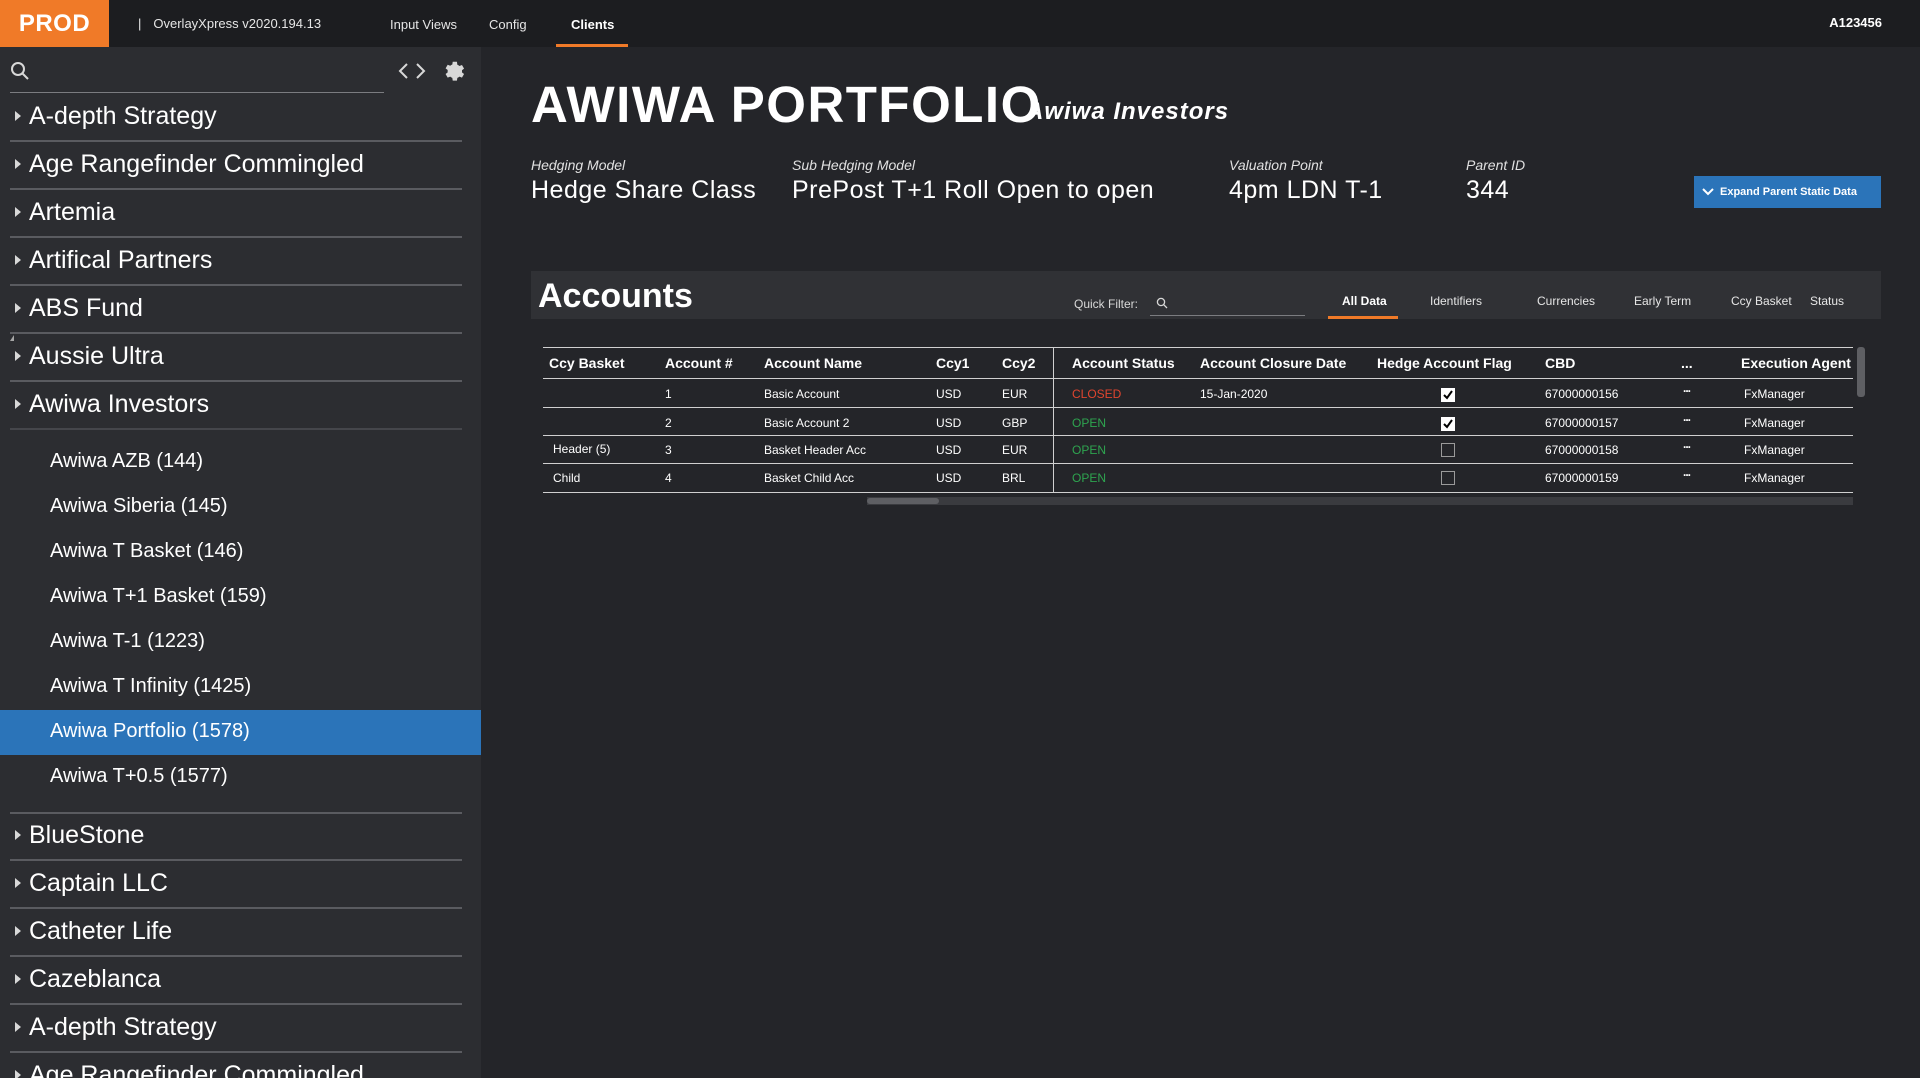 Image resolution: width=1920 pixels, height=1078 pixels. I want to click on client-label: Captain LLC, so click(98, 883).